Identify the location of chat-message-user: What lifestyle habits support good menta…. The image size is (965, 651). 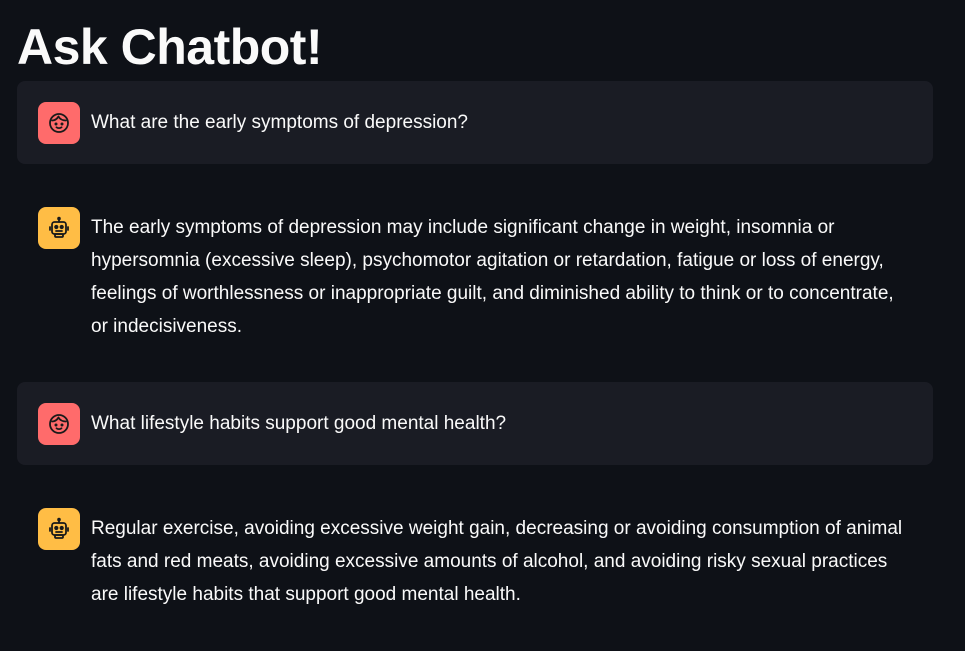
(475, 423).